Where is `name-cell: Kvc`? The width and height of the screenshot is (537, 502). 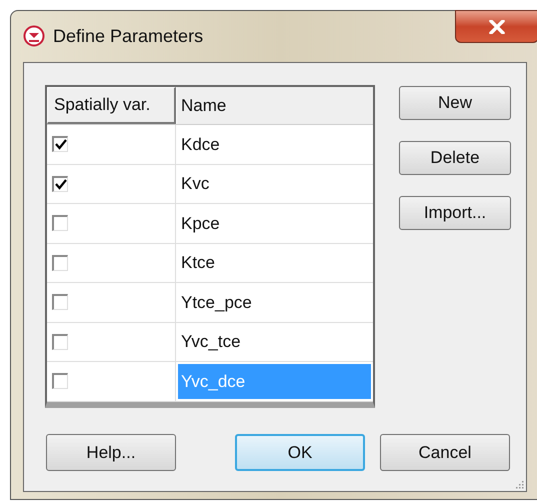 name-cell: Kvc is located at coordinates (274, 183).